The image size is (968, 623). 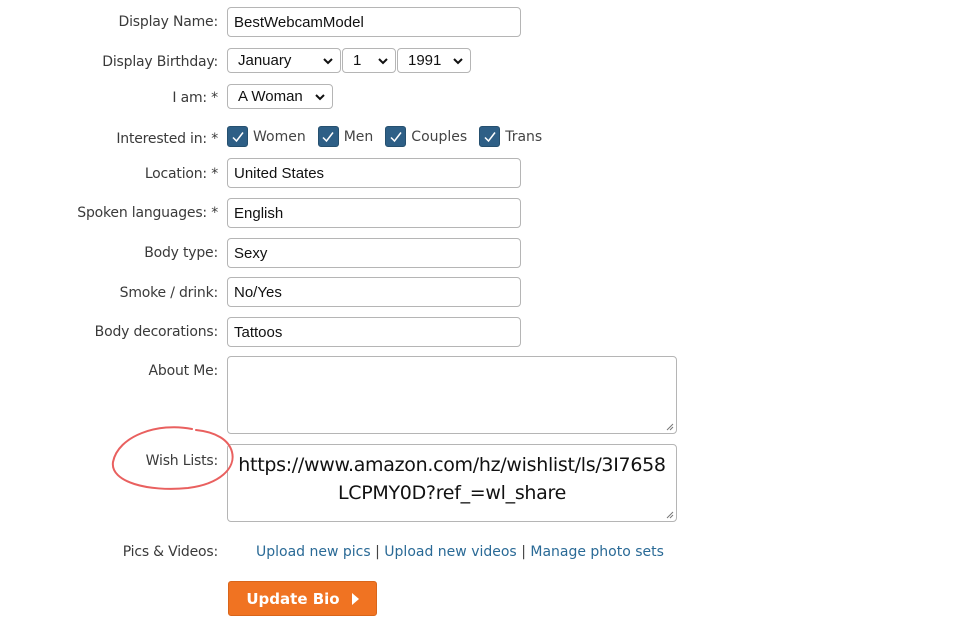 I want to click on upload-new-videos-link: Upload new videos, so click(x=450, y=552).